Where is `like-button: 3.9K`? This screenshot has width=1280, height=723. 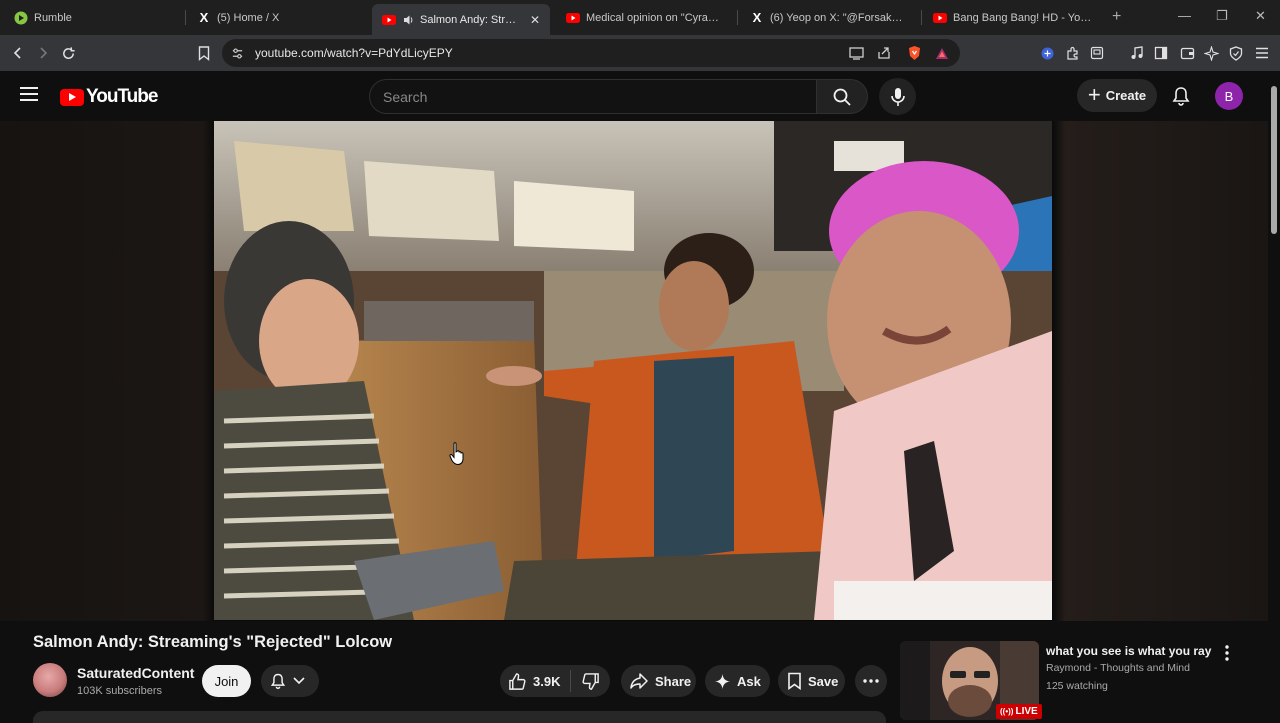
like-button: 3.9K is located at coordinates (535, 681).